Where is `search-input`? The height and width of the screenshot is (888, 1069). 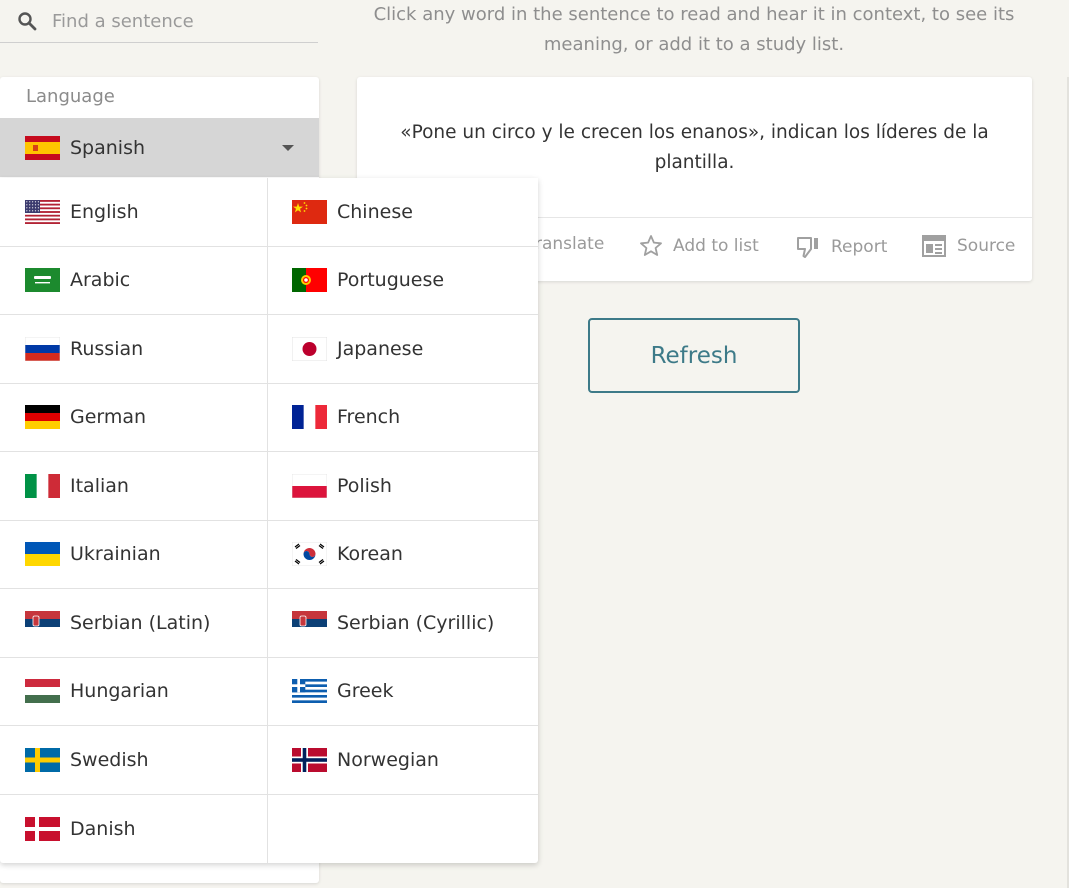
search-input is located at coordinates (177, 21).